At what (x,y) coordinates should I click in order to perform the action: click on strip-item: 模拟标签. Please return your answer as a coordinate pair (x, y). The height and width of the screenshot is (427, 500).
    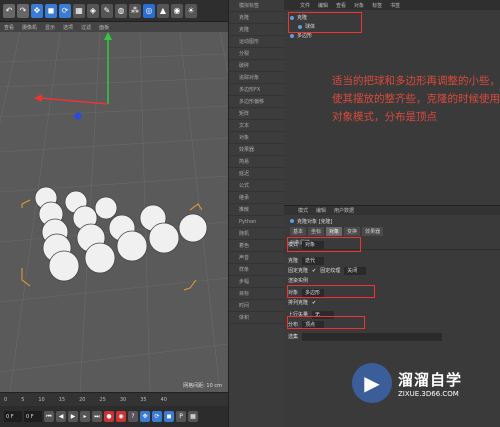
    Looking at the image, I should click on (256, 6).